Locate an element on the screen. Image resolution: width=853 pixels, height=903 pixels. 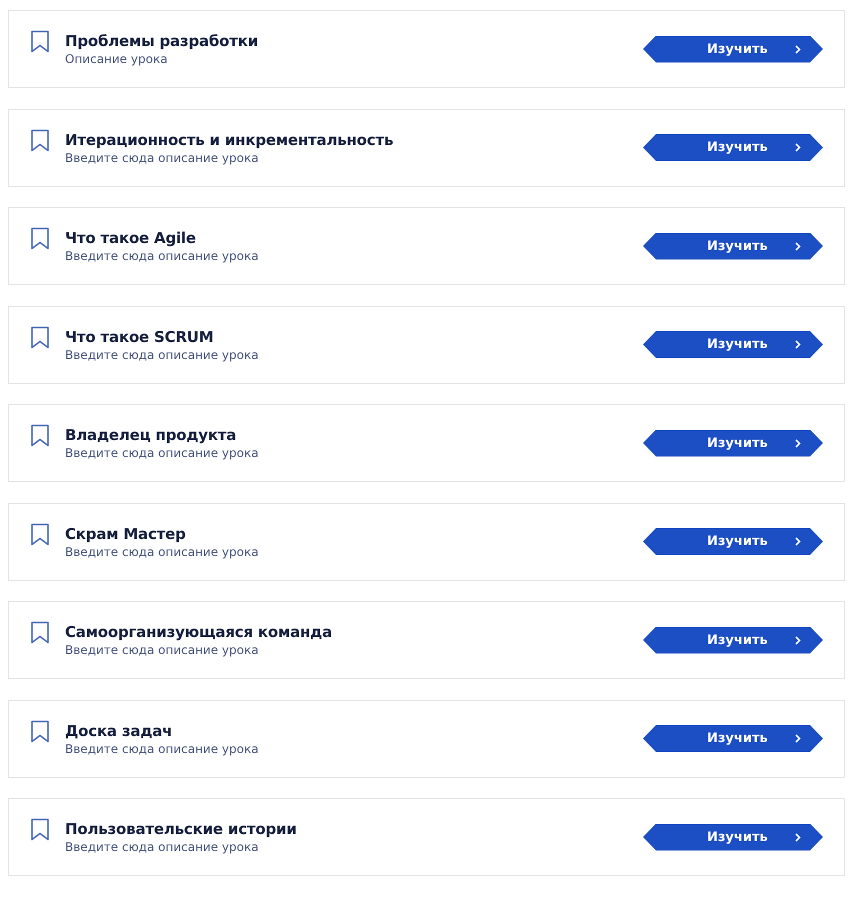
lesson-title: Пользовательские истории is located at coordinates (181, 829).